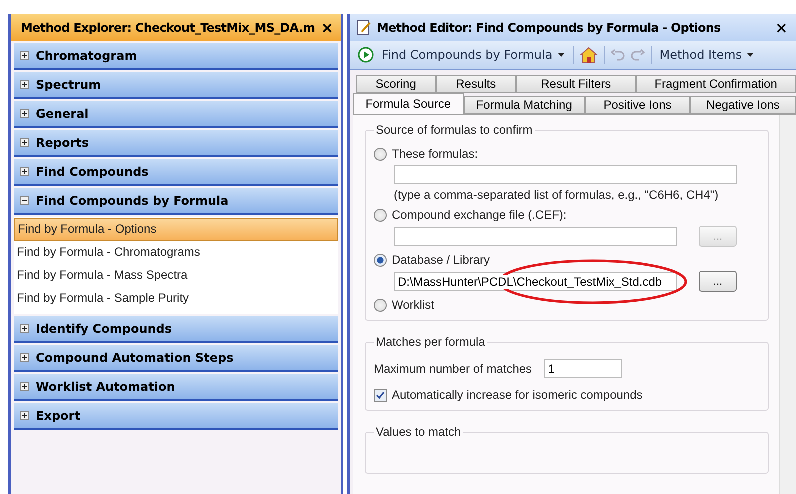 Image resolution: width=796 pixels, height=494 pixels. Describe the element at coordinates (556, 195) in the screenshot. I see `hint-text: (type a comma-separated list of formulas, e.g., "C6H6, CH4")` at that location.